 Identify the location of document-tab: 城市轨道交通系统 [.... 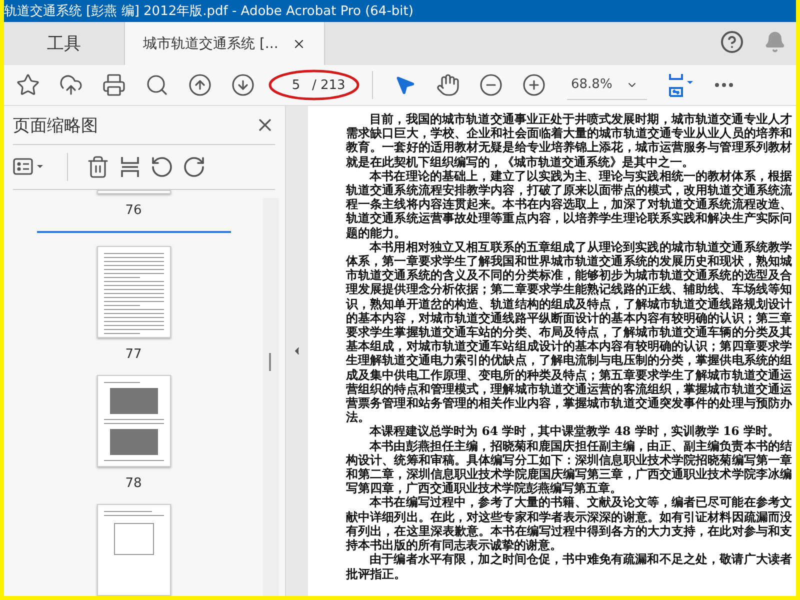
(225, 43).